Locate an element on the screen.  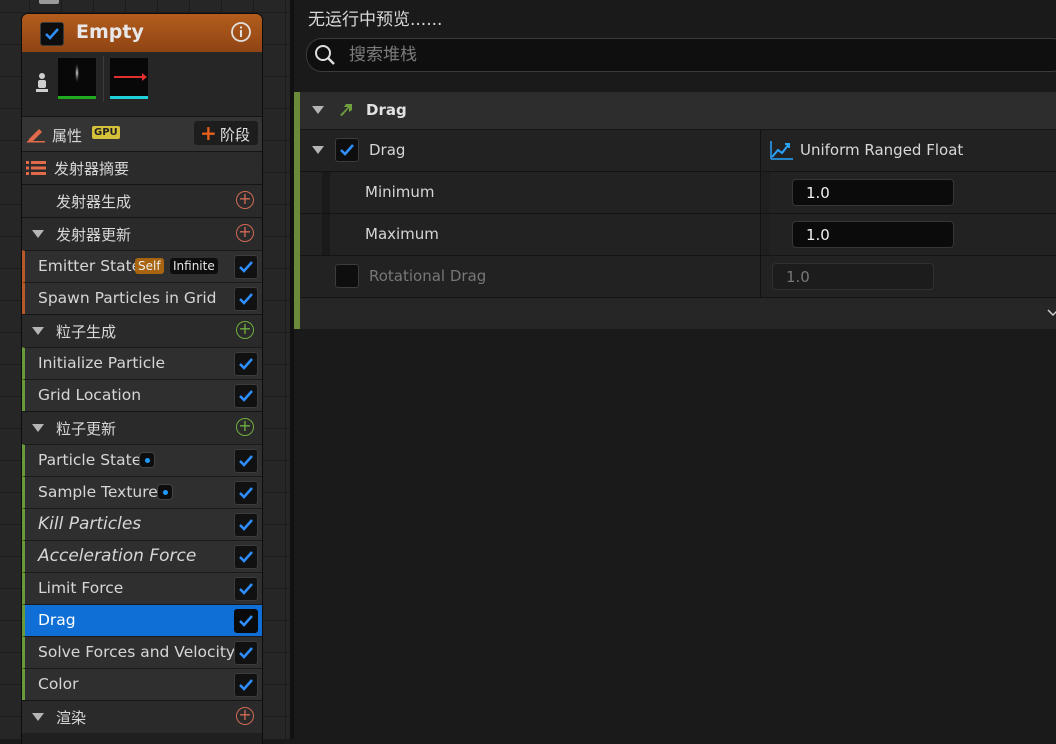
self-badge: Self is located at coordinates (149, 266).